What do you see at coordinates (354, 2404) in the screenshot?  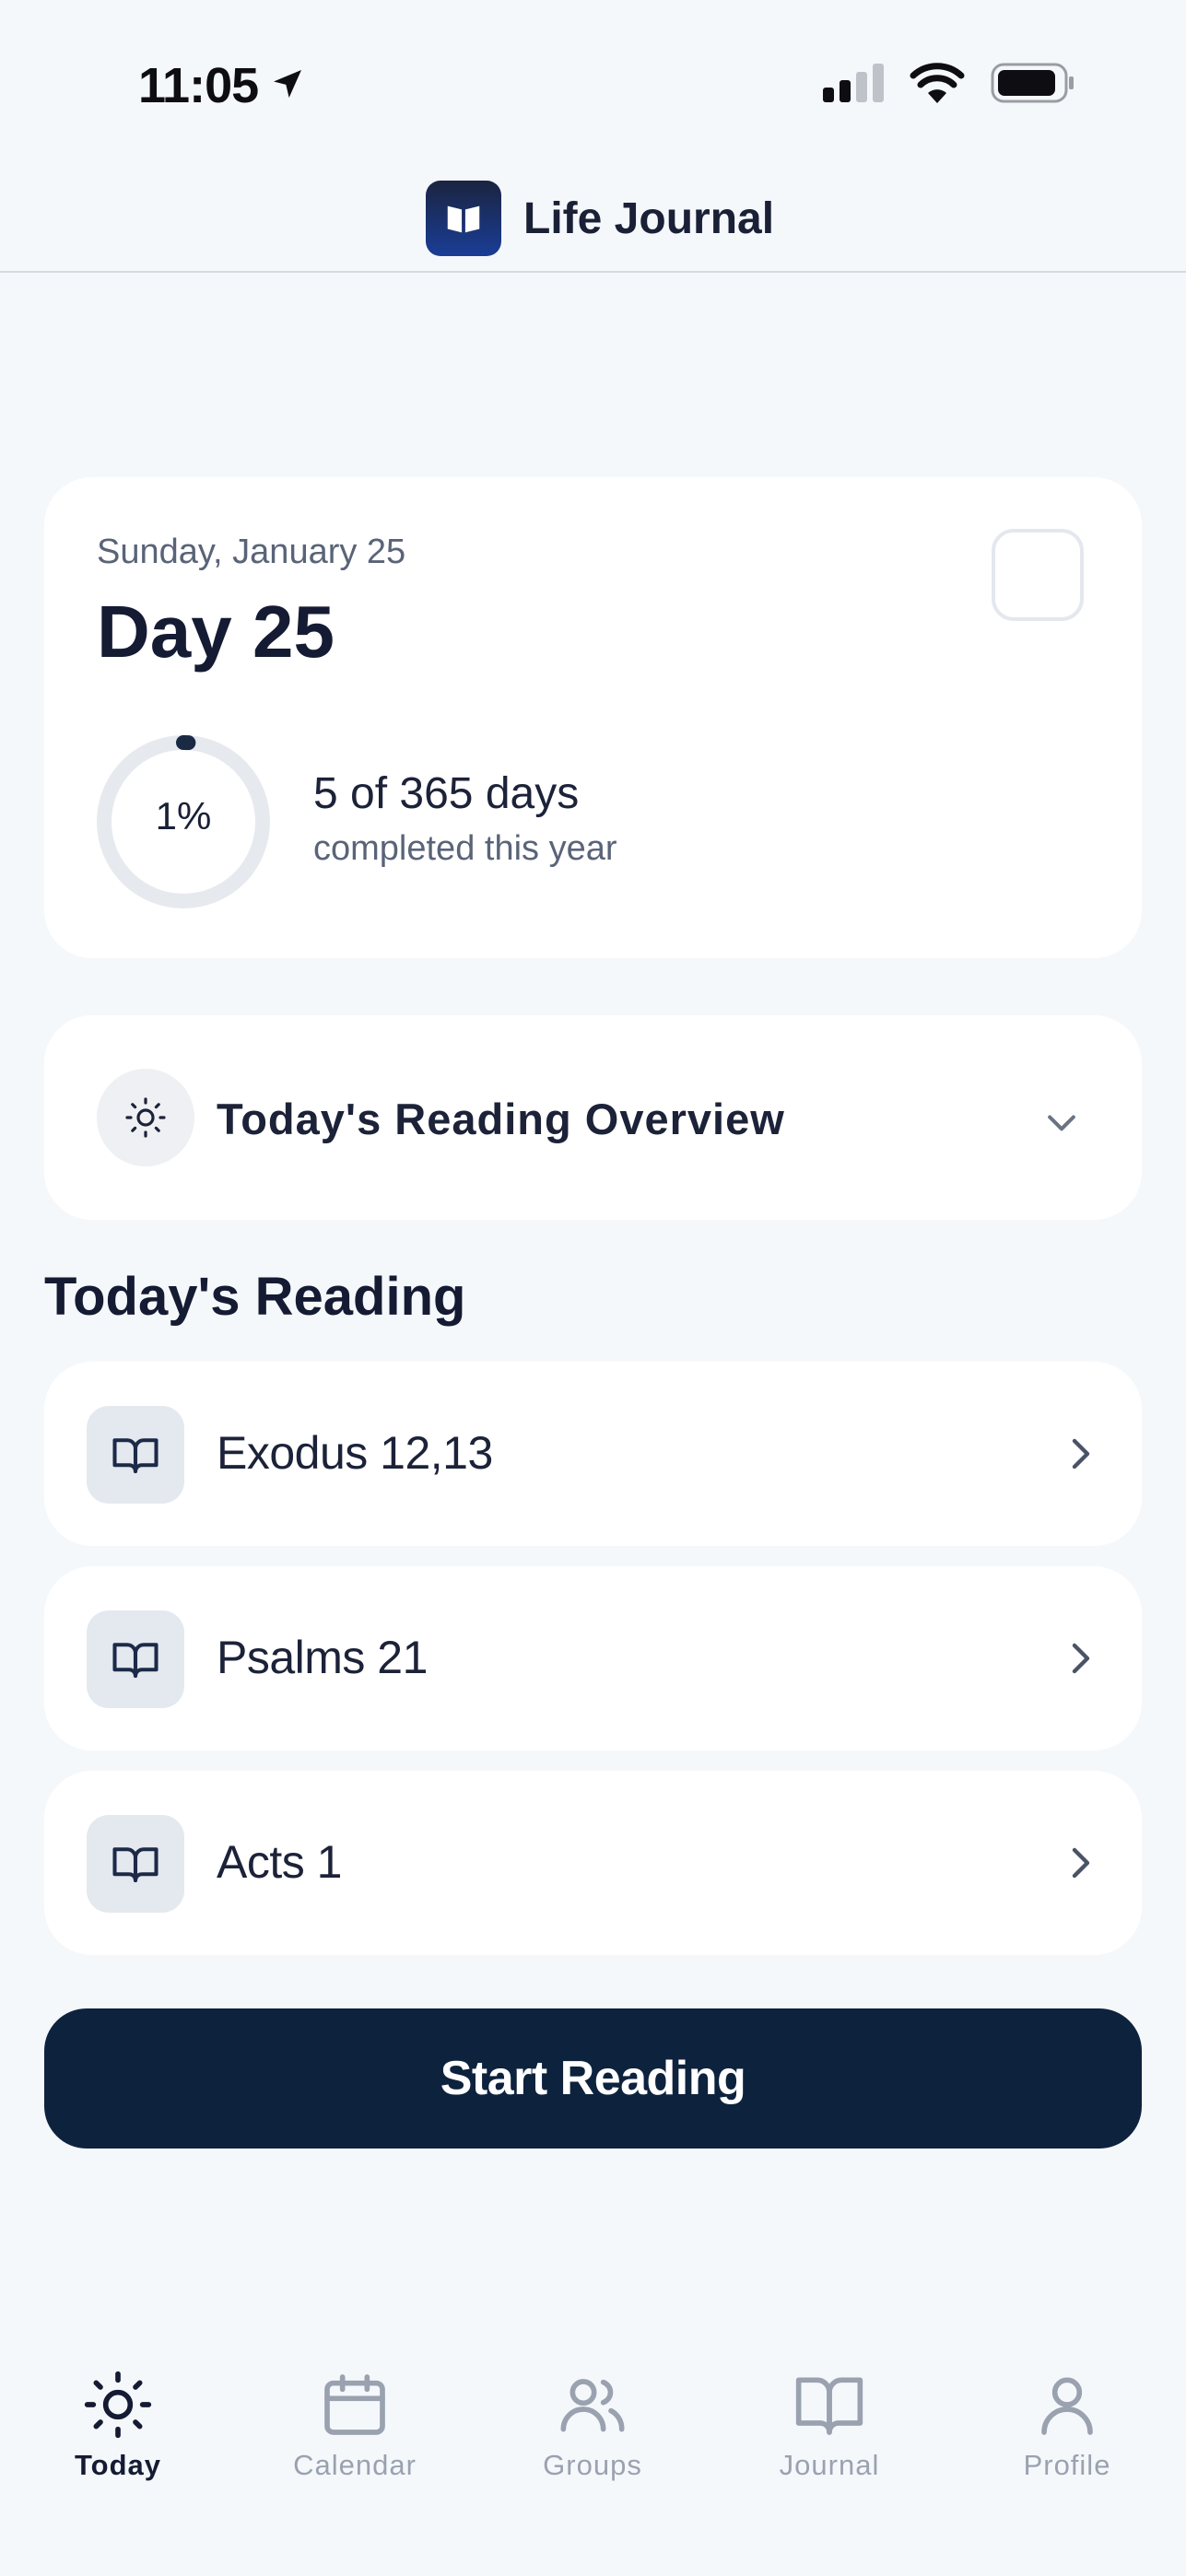 I see `calendar-icon` at bounding box center [354, 2404].